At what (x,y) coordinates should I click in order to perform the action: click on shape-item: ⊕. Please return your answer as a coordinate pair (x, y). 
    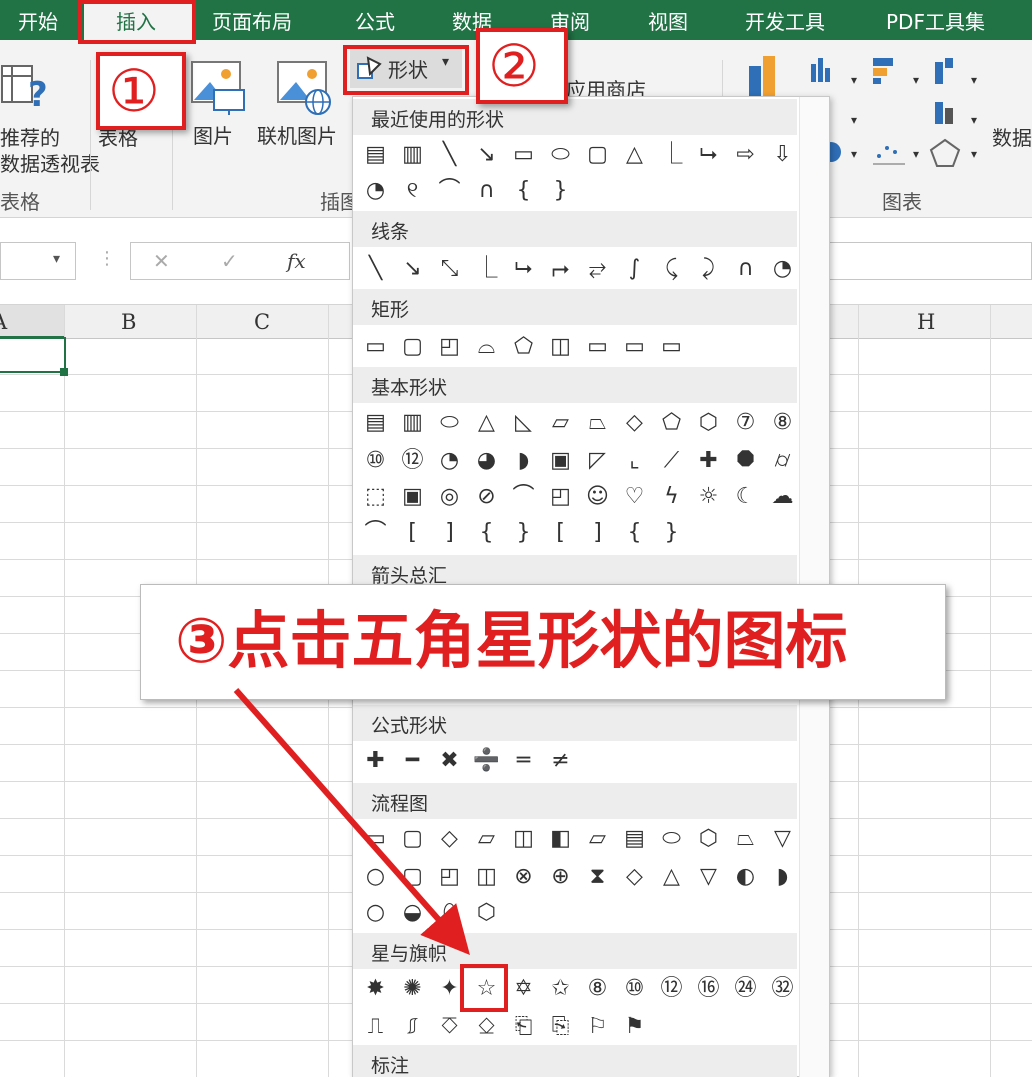
    Looking at the image, I should click on (560, 877).